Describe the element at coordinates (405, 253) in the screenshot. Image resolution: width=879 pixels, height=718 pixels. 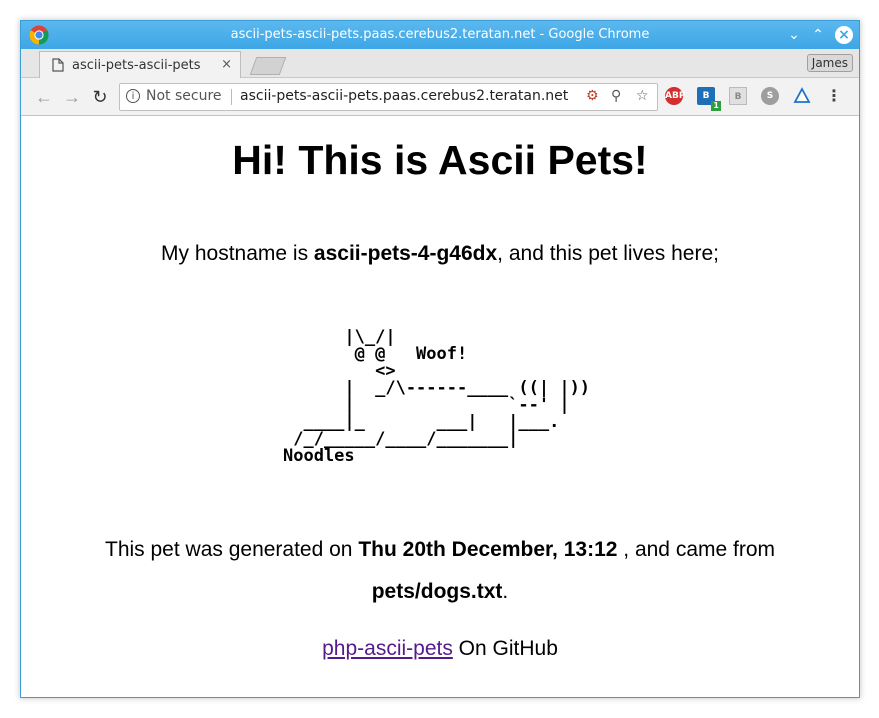
I see `hostname-value: ascii-pets-4-g46dx` at that location.